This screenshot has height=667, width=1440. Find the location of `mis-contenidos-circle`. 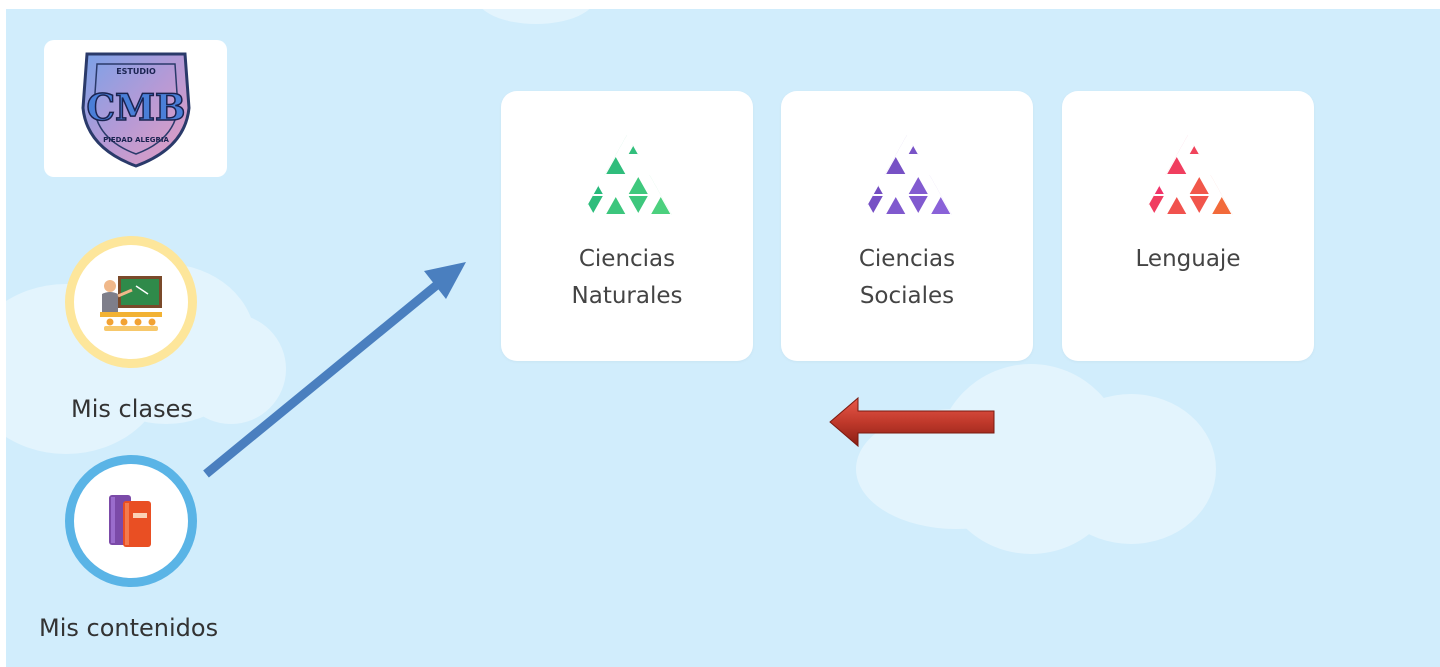

mis-contenidos-circle is located at coordinates (131, 521).